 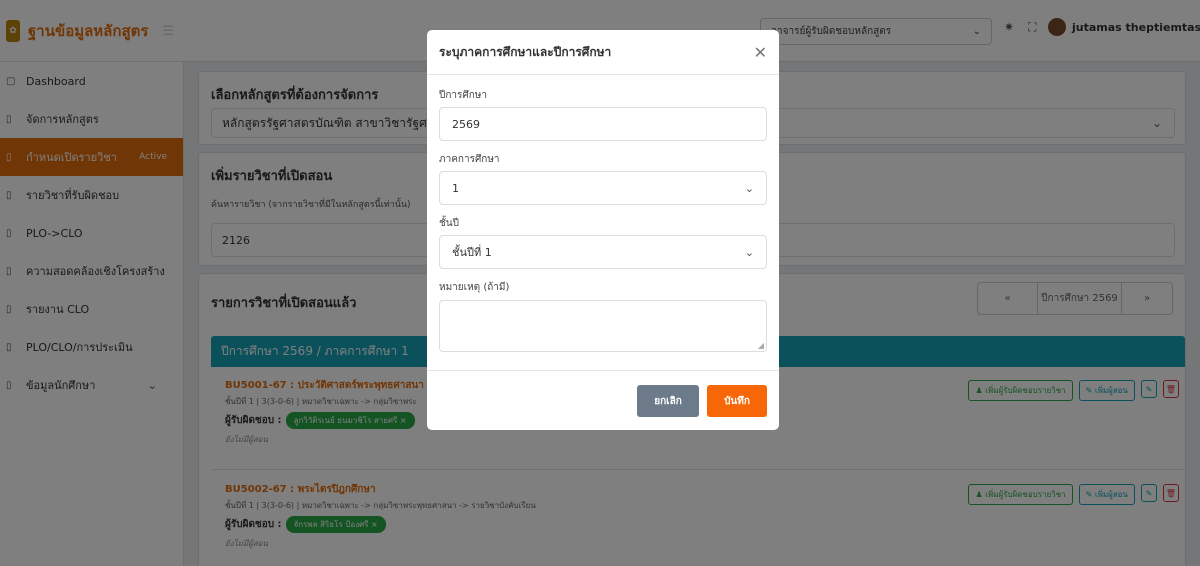 I want to click on term-label: ภาคการศึกษา, so click(x=469, y=159).